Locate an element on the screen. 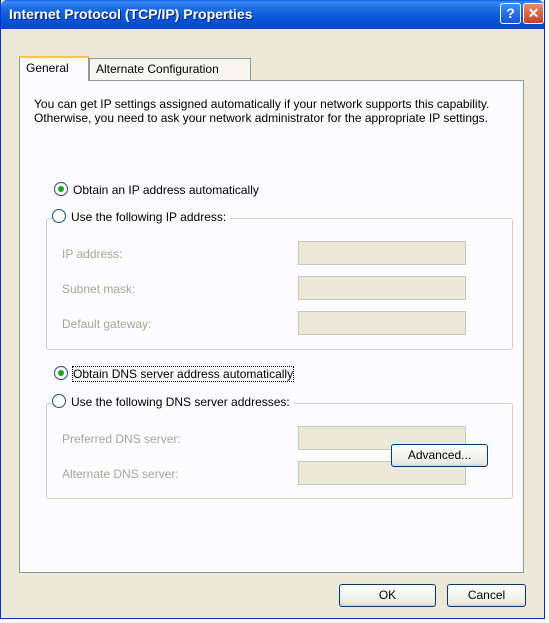 The image size is (549, 623). dns-manual-radio is located at coordinates (59, 401).